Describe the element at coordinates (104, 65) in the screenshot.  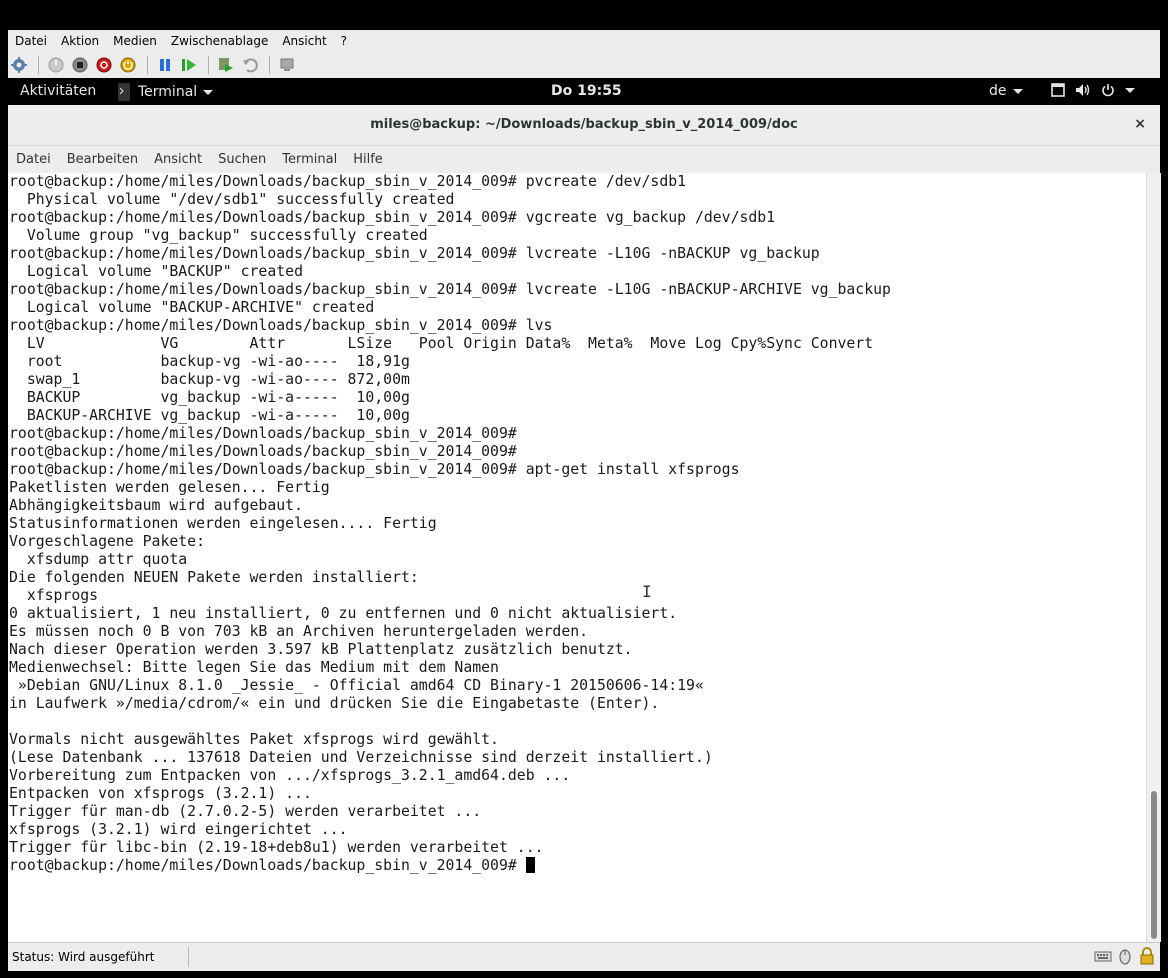
I see `shutdown-icon` at that location.